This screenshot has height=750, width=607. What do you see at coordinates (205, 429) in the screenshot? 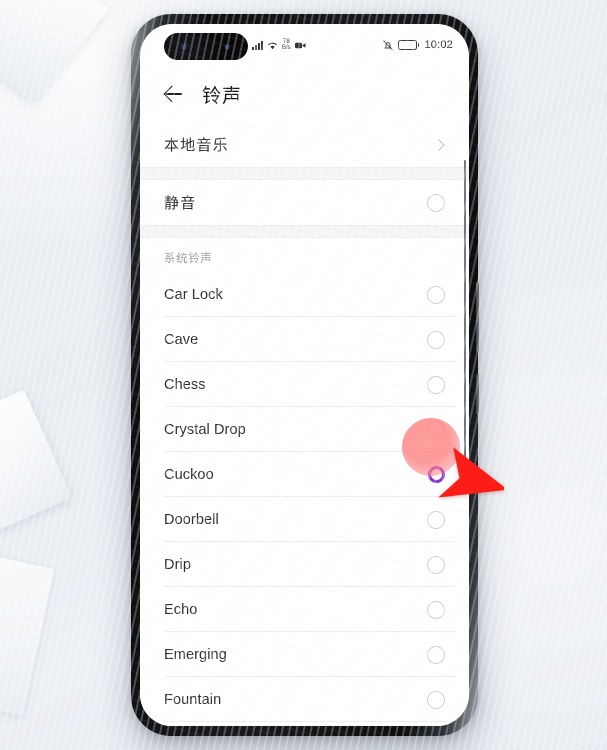
I see `list-item-label: Crystal Drop` at bounding box center [205, 429].